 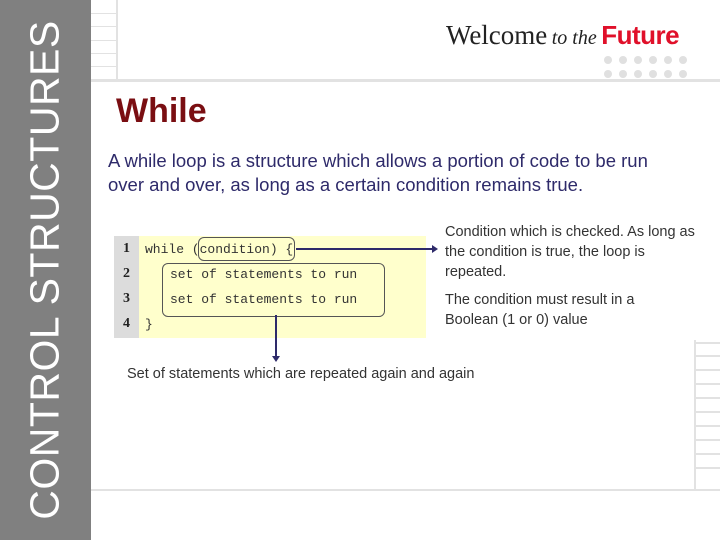 I want to click on code-line: }, so click(x=149, y=324).